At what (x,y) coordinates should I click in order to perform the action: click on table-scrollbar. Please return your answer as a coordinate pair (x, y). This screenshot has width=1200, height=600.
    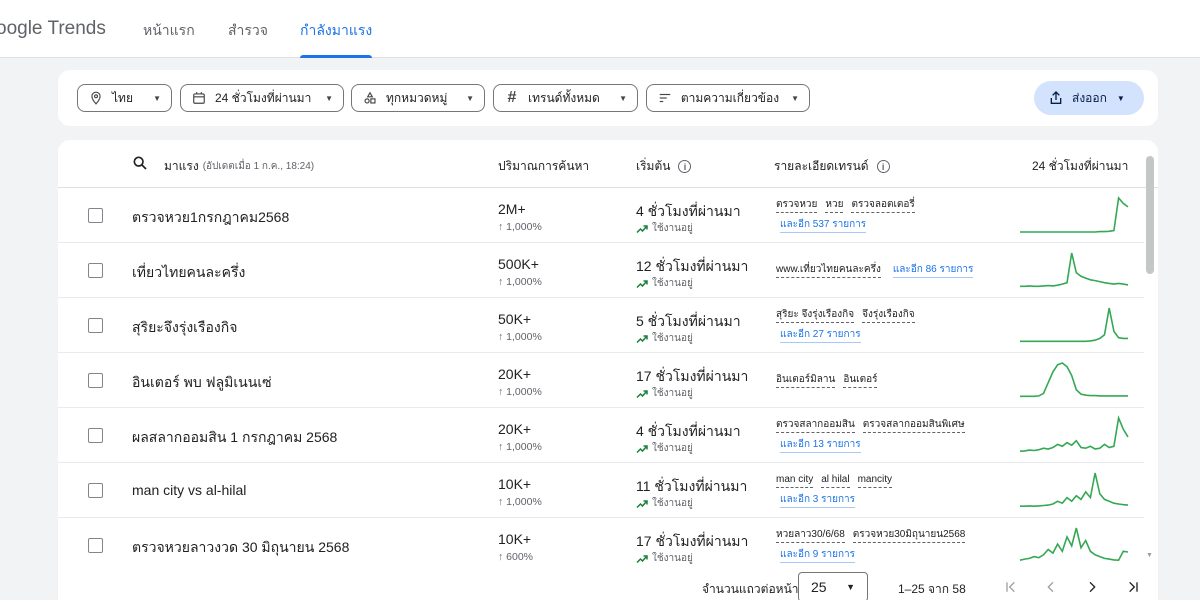
    Looking at the image, I should click on (1150, 215).